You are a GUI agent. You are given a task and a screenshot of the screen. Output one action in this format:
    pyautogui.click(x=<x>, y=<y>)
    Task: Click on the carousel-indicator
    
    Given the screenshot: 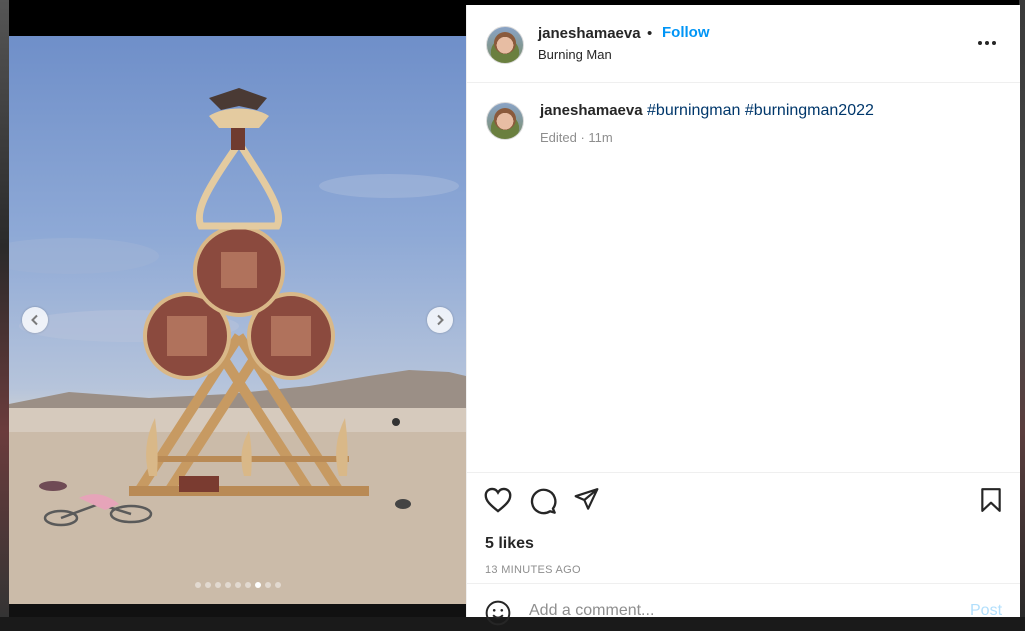 What is the action you would take?
    pyautogui.click(x=237, y=585)
    